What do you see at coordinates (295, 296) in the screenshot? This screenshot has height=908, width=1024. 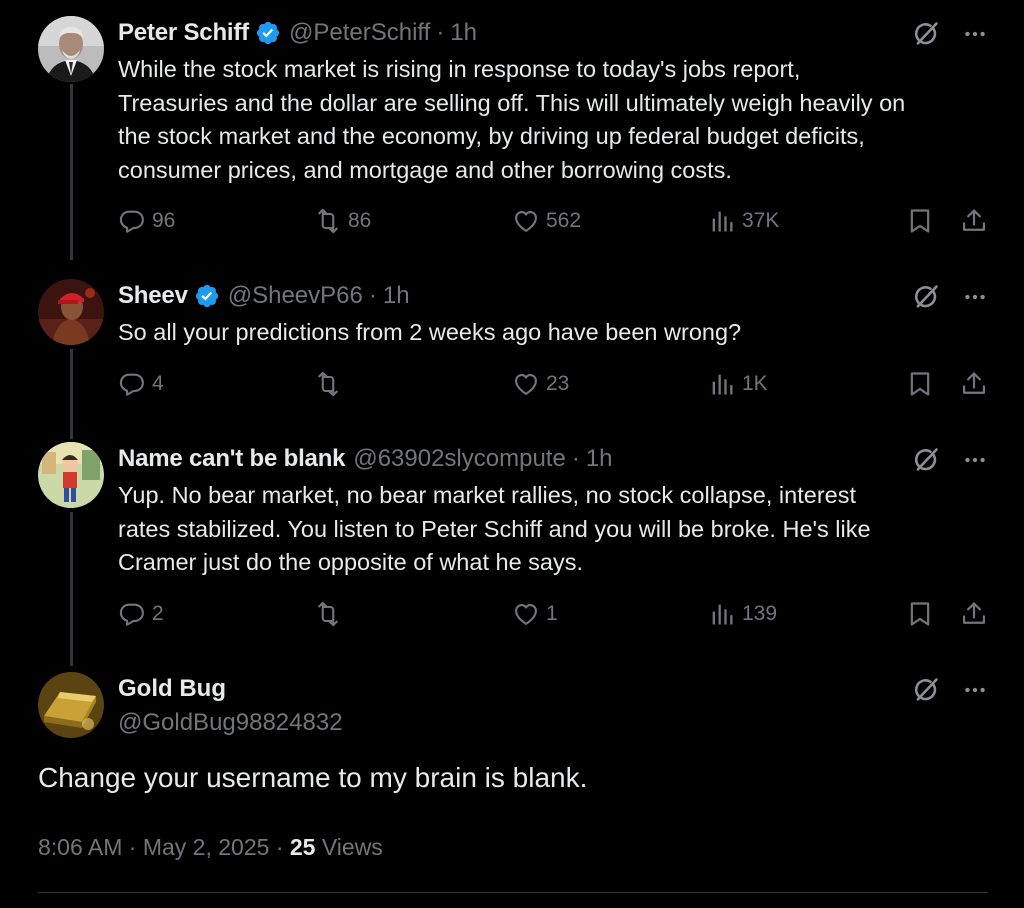 I see `user-handle: @SheevP66` at bounding box center [295, 296].